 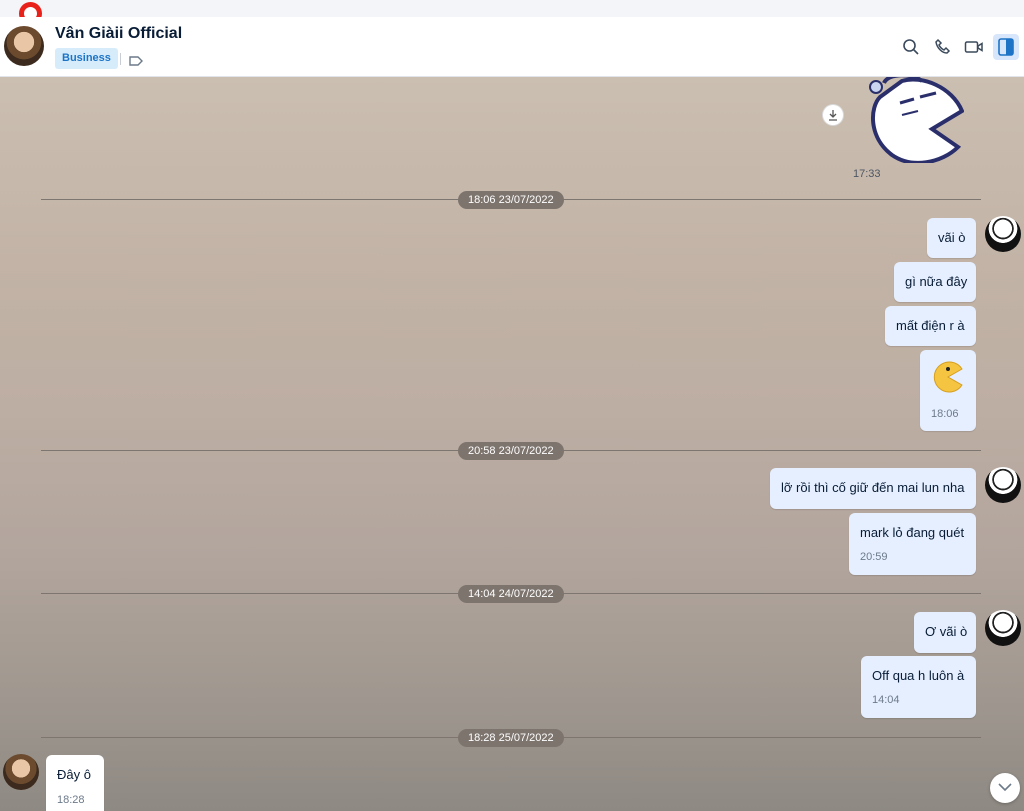 What do you see at coordinates (21, 772) in the screenshot?
I see `contact-avatar-small` at bounding box center [21, 772].